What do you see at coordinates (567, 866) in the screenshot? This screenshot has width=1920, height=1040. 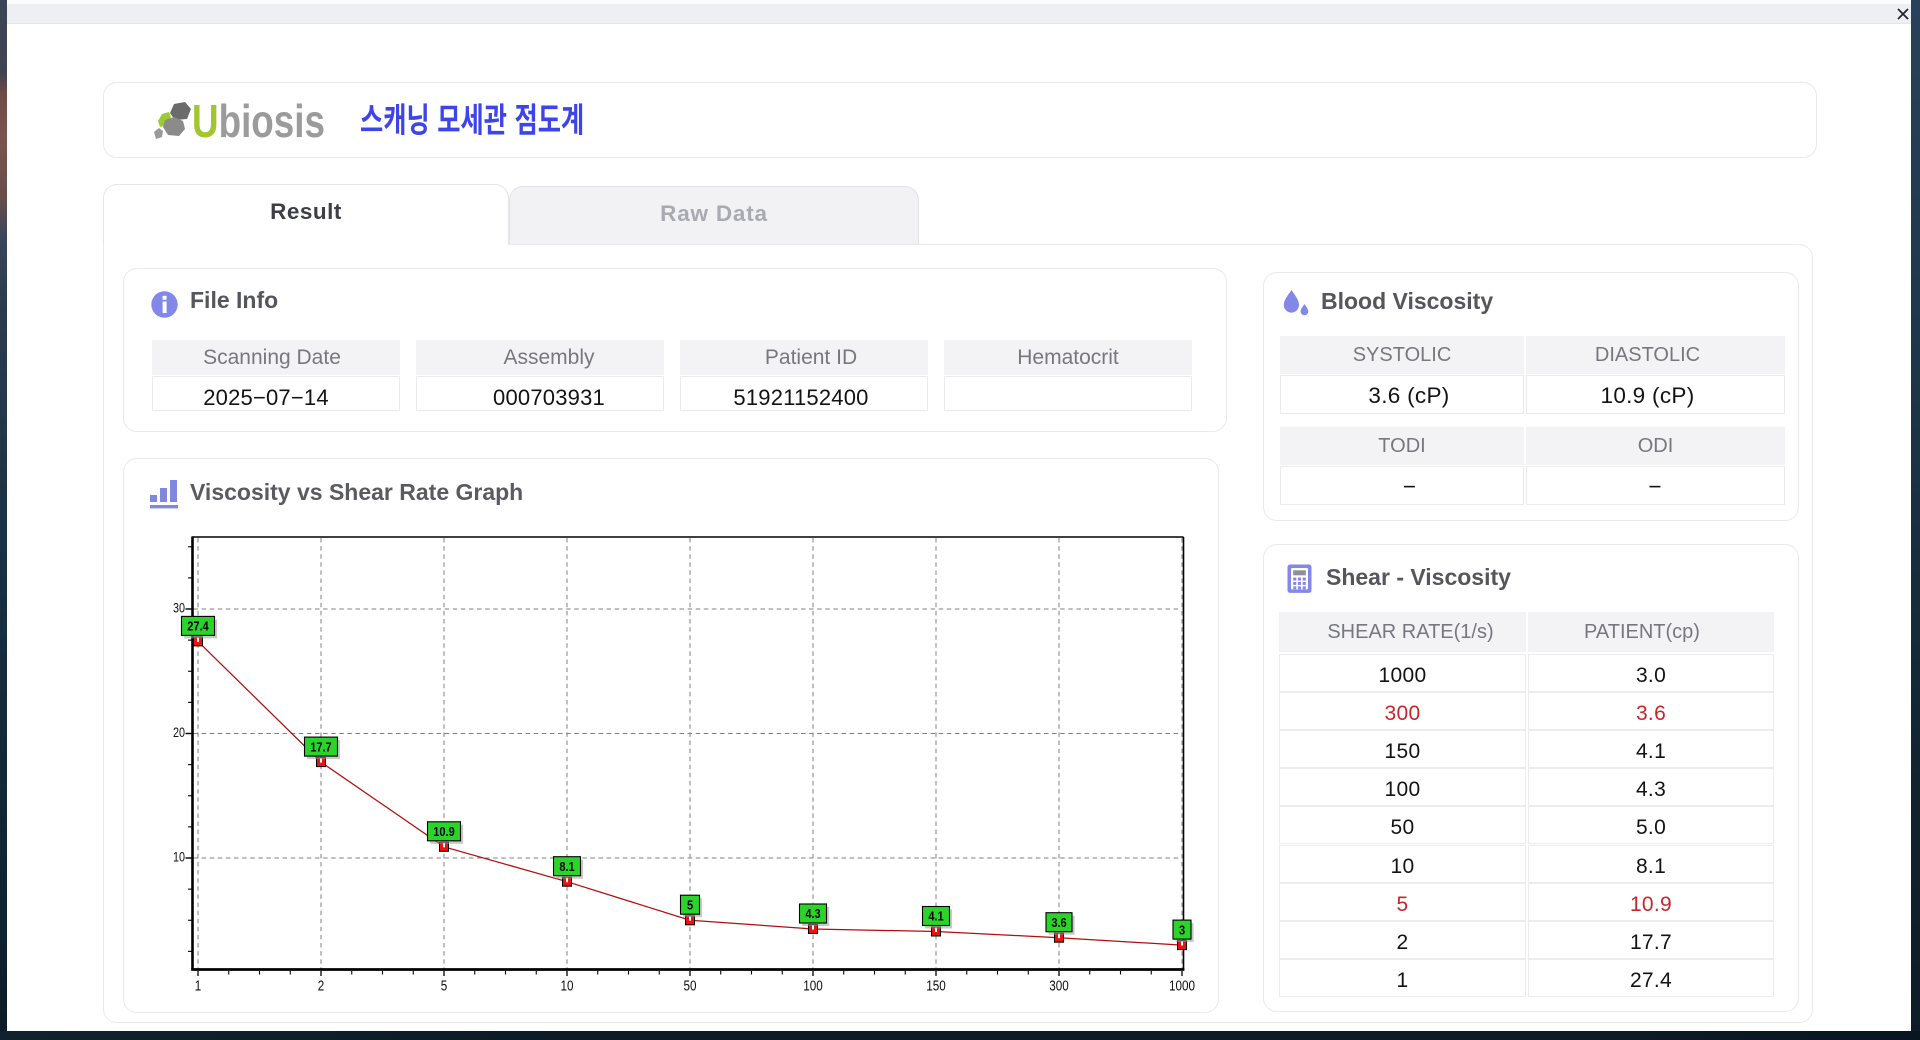 I see `svg-text: 8.1` at bounding box center [567, 866].